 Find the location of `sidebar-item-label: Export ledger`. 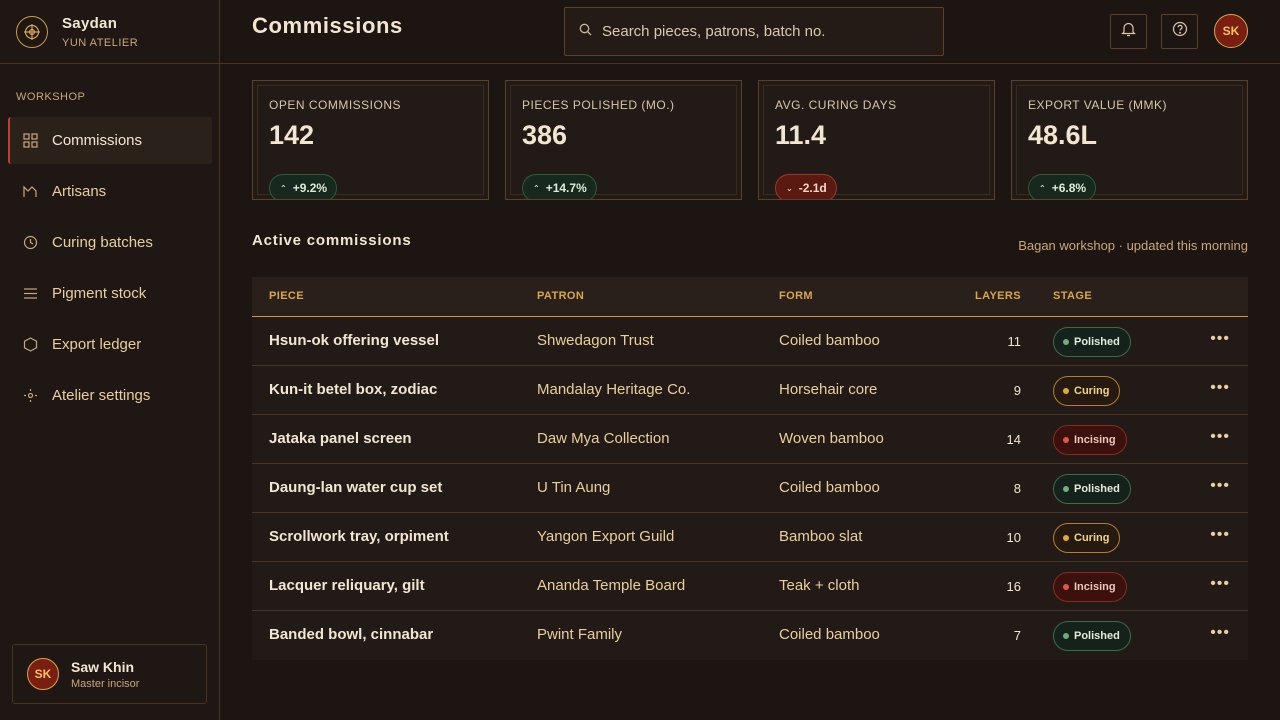

sidebar-item-label: Export ledger is located at coordinates (97, 344).